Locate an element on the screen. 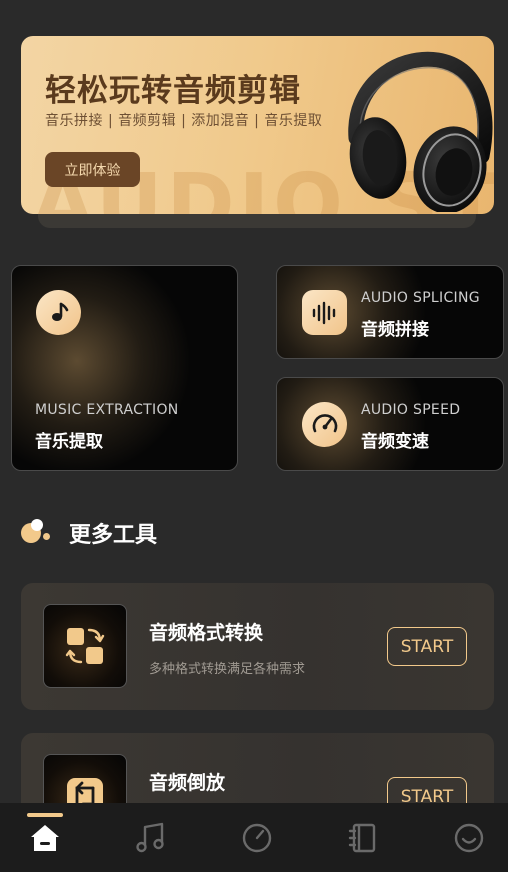 The width and height of the screenshot is (508, 872). home-icon is located at coordinates (45, 837).